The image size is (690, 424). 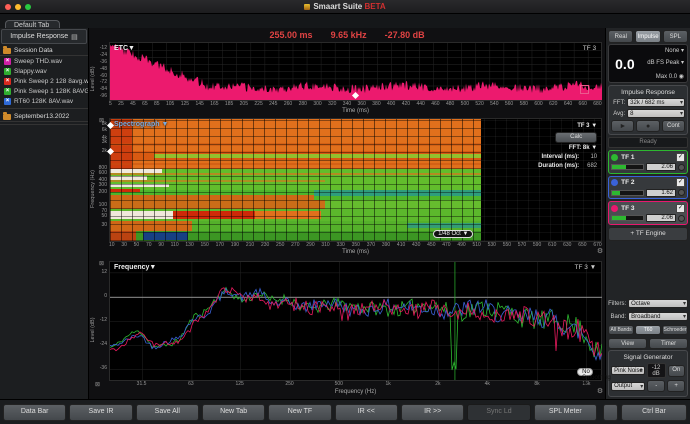 I want to click on frequency-x-axis-label: Frequency (Hz), so click(x=355, y=392).